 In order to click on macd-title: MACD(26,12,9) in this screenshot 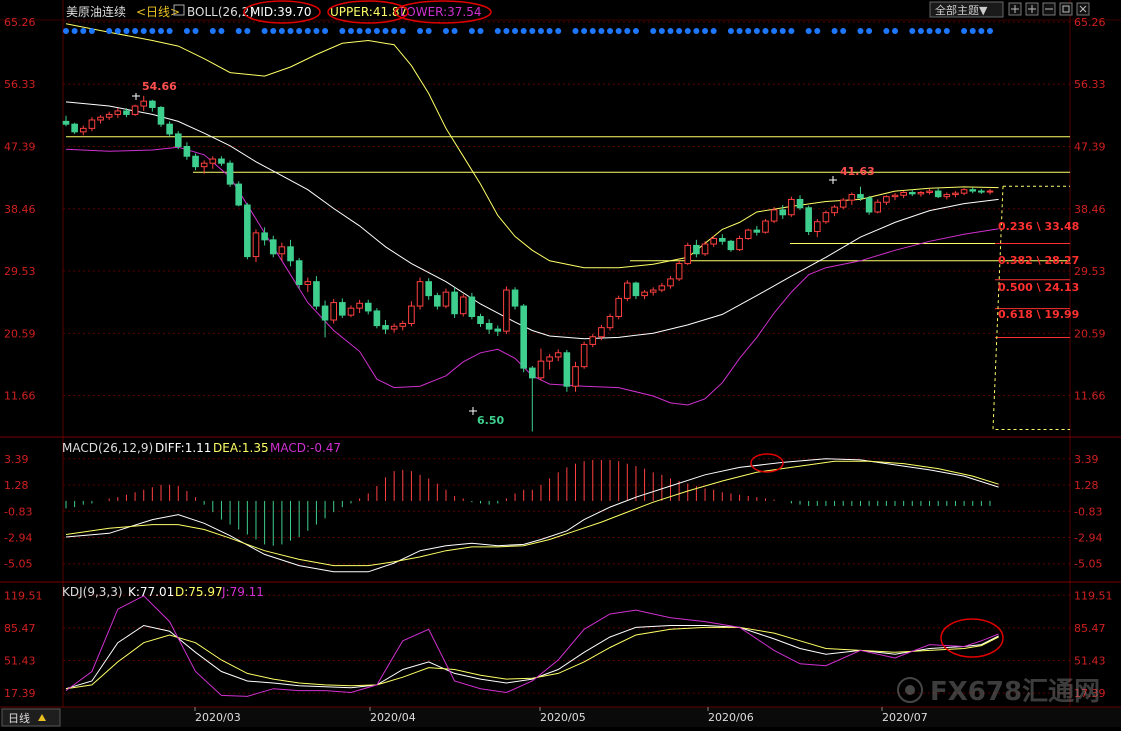, I will do `click(107, 448)`.